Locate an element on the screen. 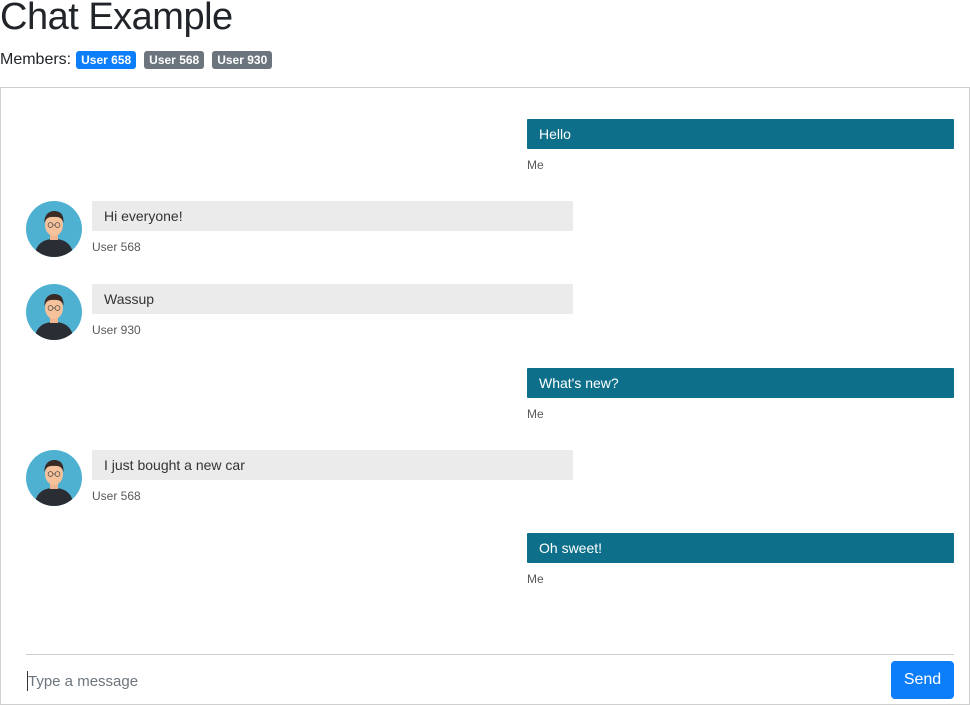 The height and width of the screenshot is (705, 970). message-bubble: Oh sweet! is located at coordinates (740, 548).